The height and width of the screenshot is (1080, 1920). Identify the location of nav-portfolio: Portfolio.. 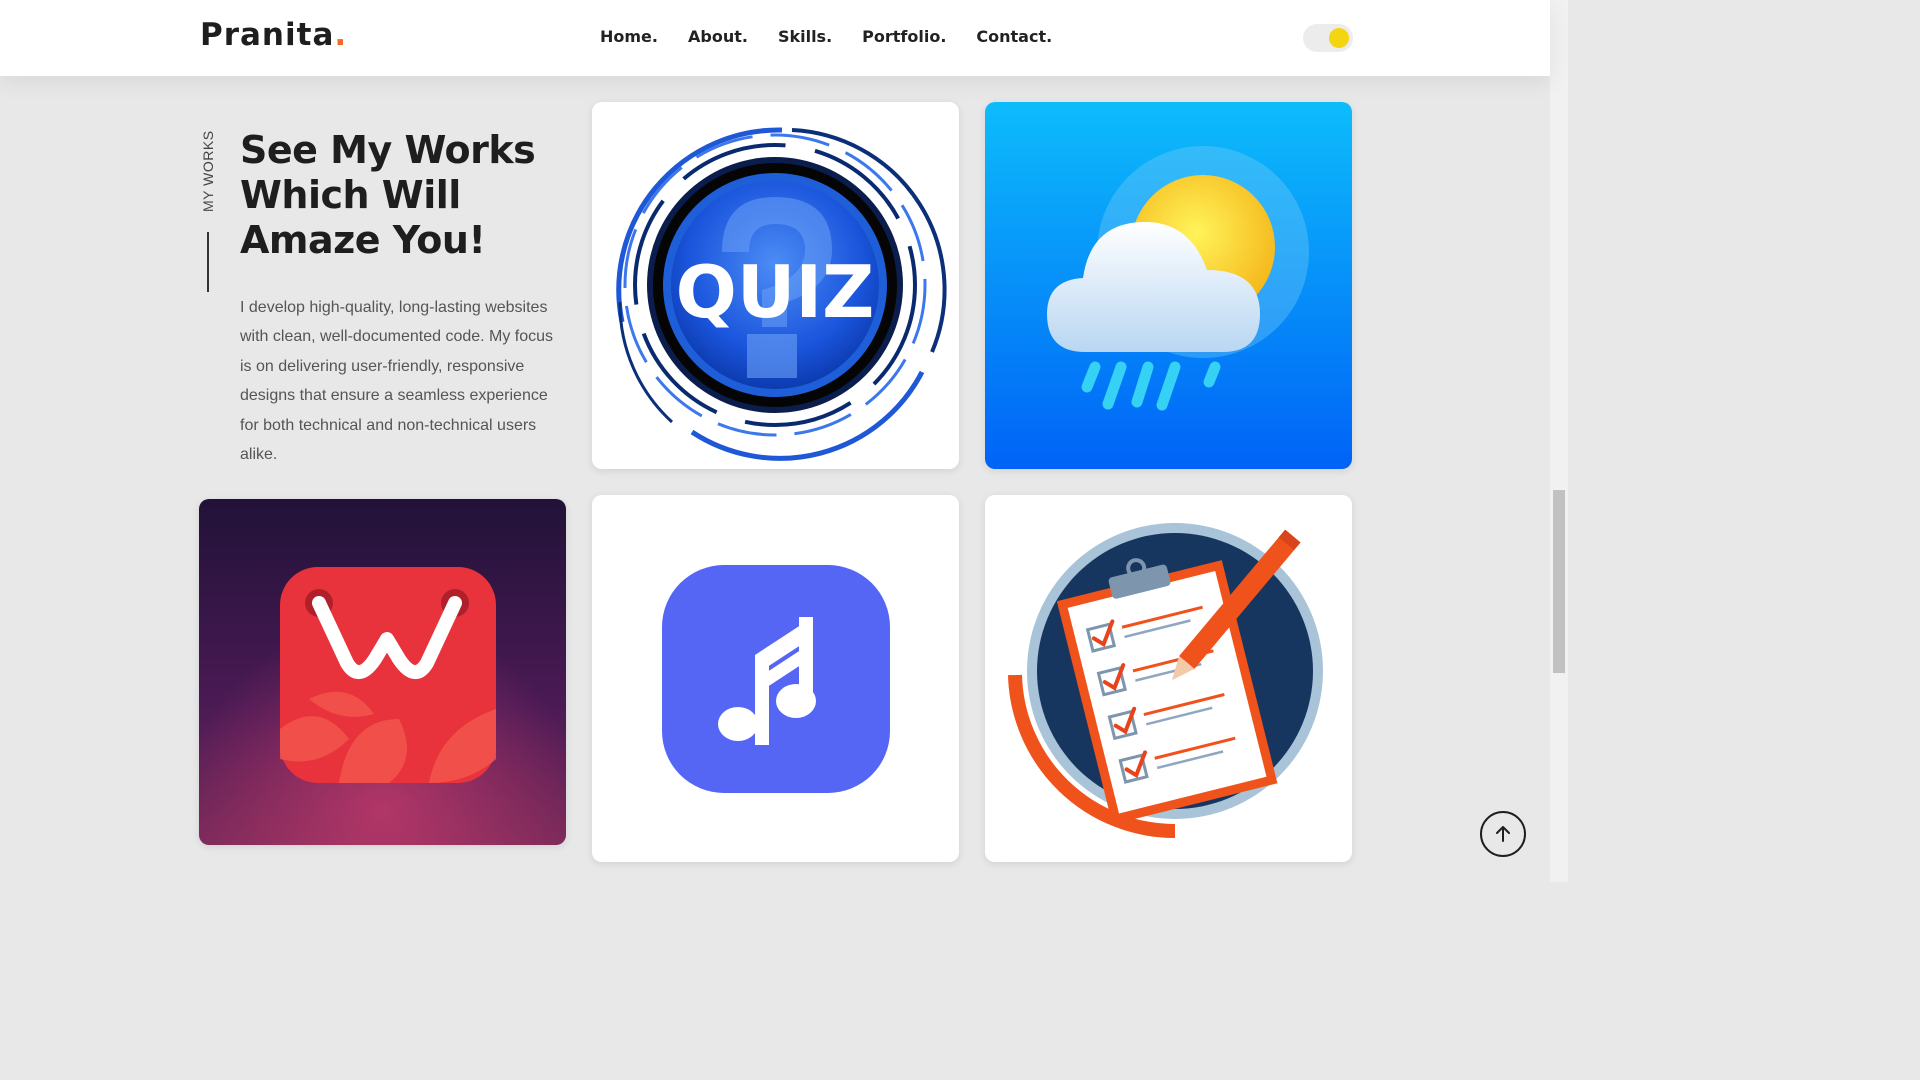
(904, 36).